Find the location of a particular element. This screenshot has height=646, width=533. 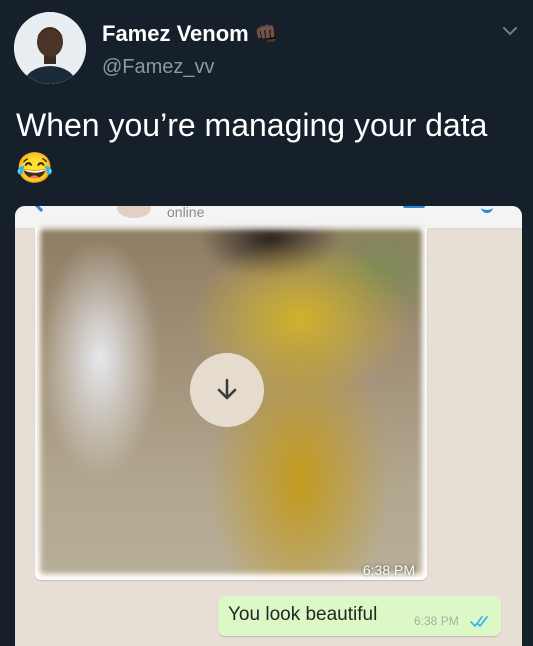

author-name: Famez Venom 👊🏿 is located at coordinates (190, 34).